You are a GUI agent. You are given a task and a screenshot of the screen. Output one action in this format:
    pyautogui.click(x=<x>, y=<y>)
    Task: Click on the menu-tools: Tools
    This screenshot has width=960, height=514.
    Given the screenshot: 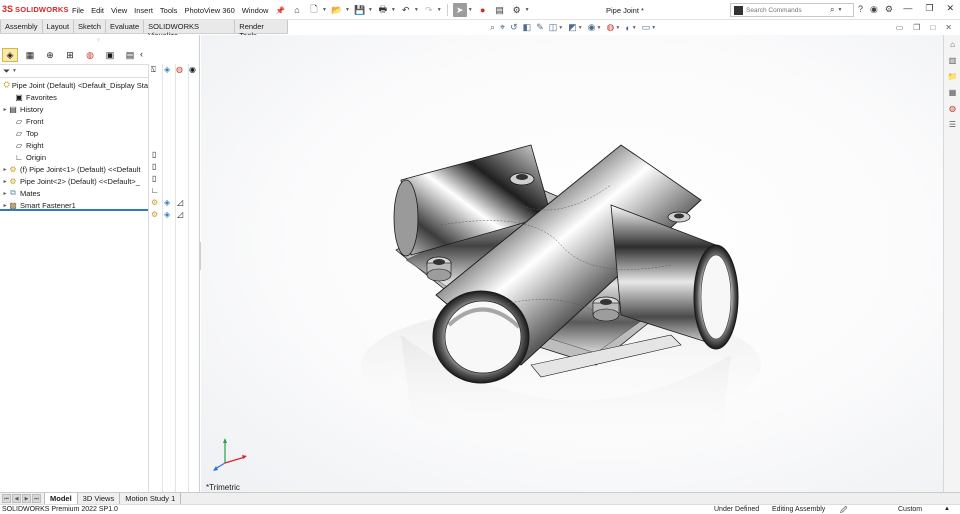 What is the action you would take?
    pyautogui.click(x=169, y=10)
    